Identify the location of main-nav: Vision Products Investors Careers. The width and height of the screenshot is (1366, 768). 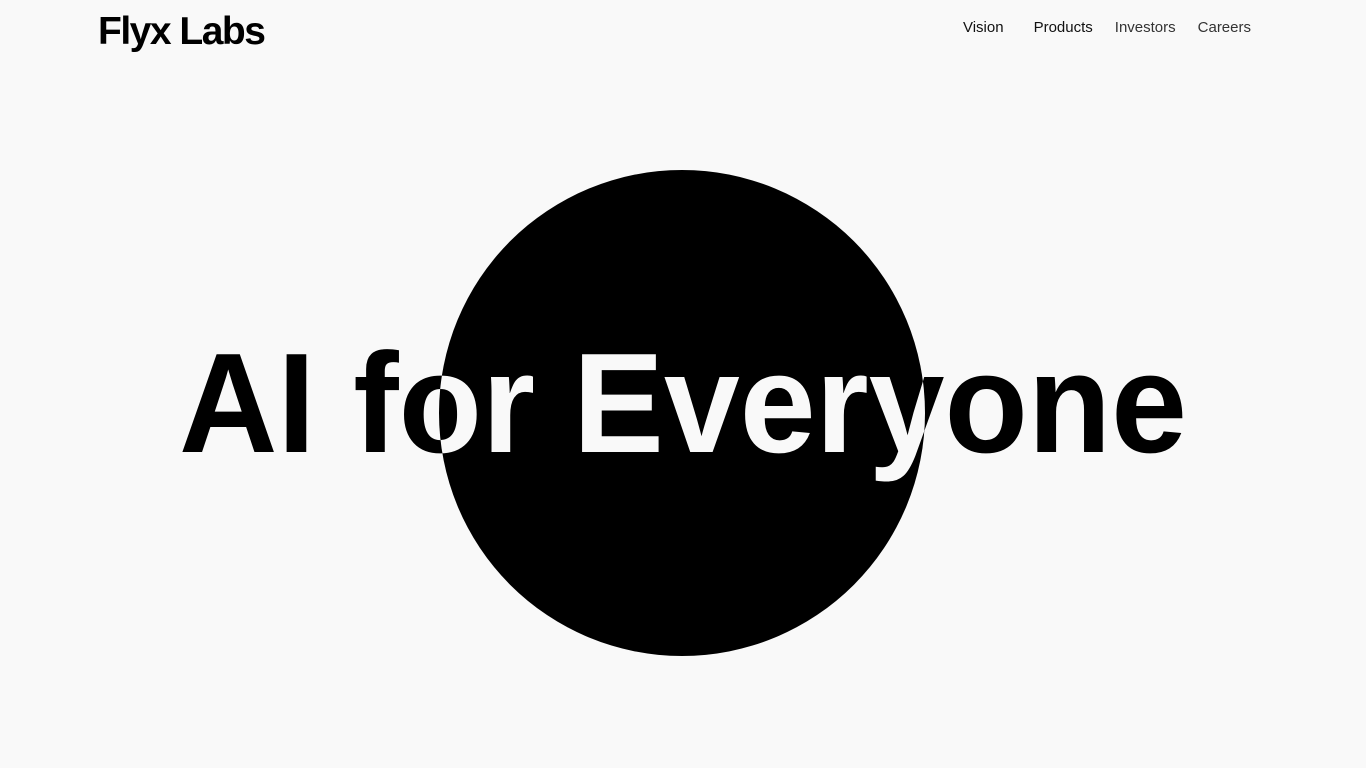
(1107, 28).